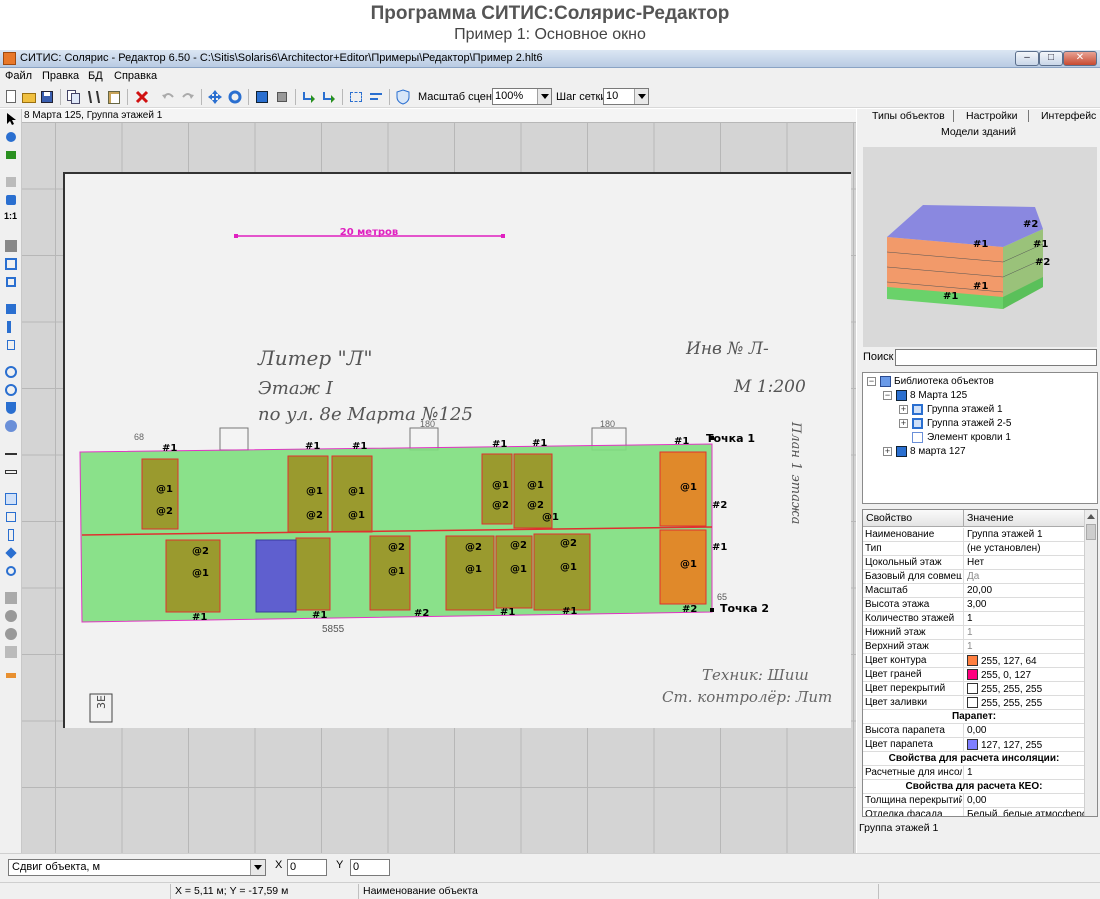 The image size is (1100, 899). Describe the element at coordinates (114, 97) in the screenshot. I see `paste-icon` at that location.